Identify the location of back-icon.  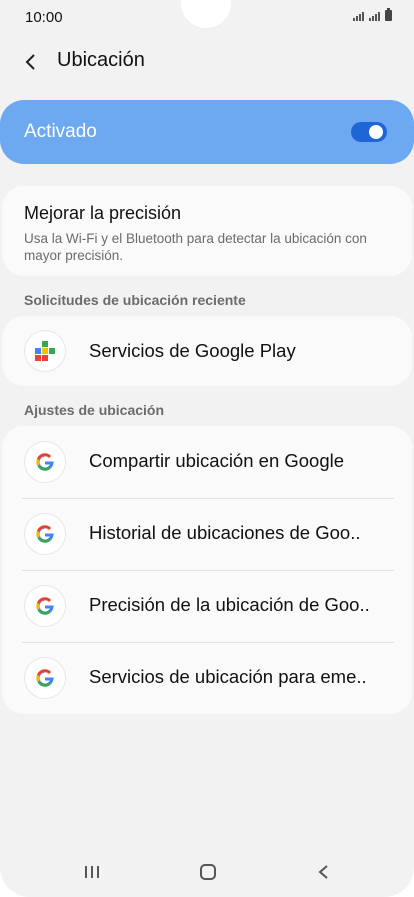
(323, 872).